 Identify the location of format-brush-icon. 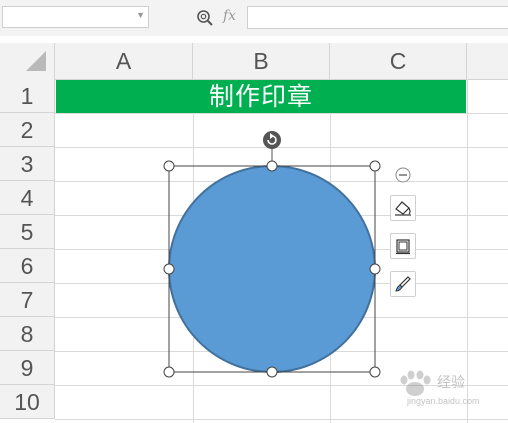
(403, 284).